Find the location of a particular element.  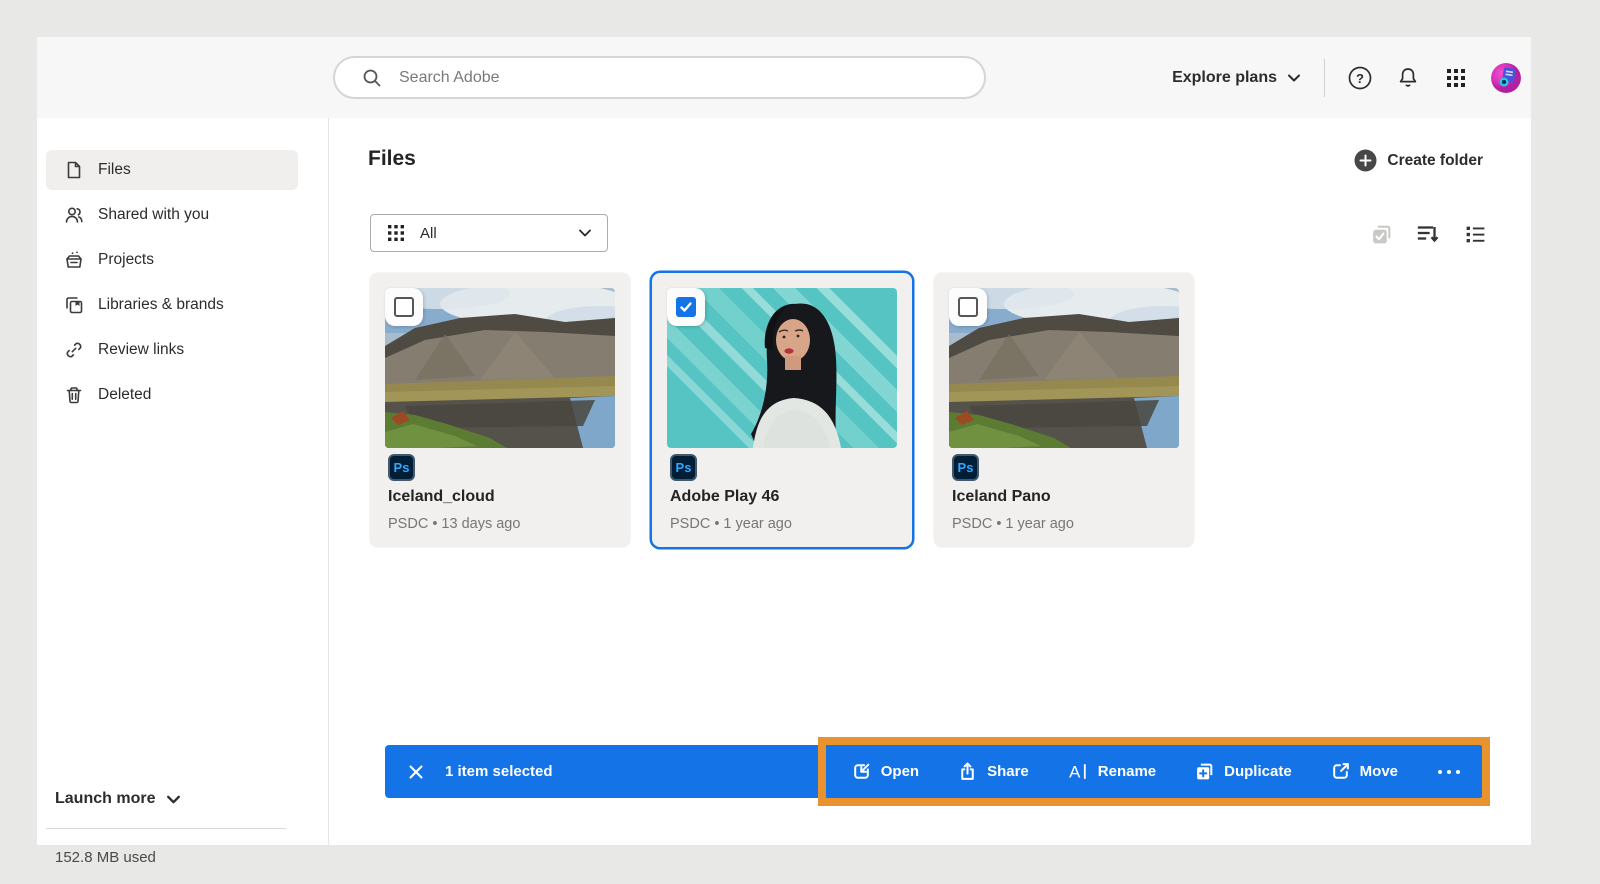

more-icon is located at coordinates (1449, 771).